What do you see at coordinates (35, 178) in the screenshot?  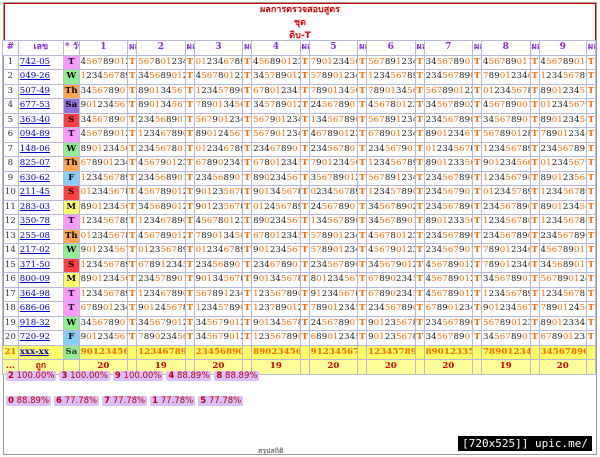 I see `date-link: 630-62` at bounding box center [35, 178].